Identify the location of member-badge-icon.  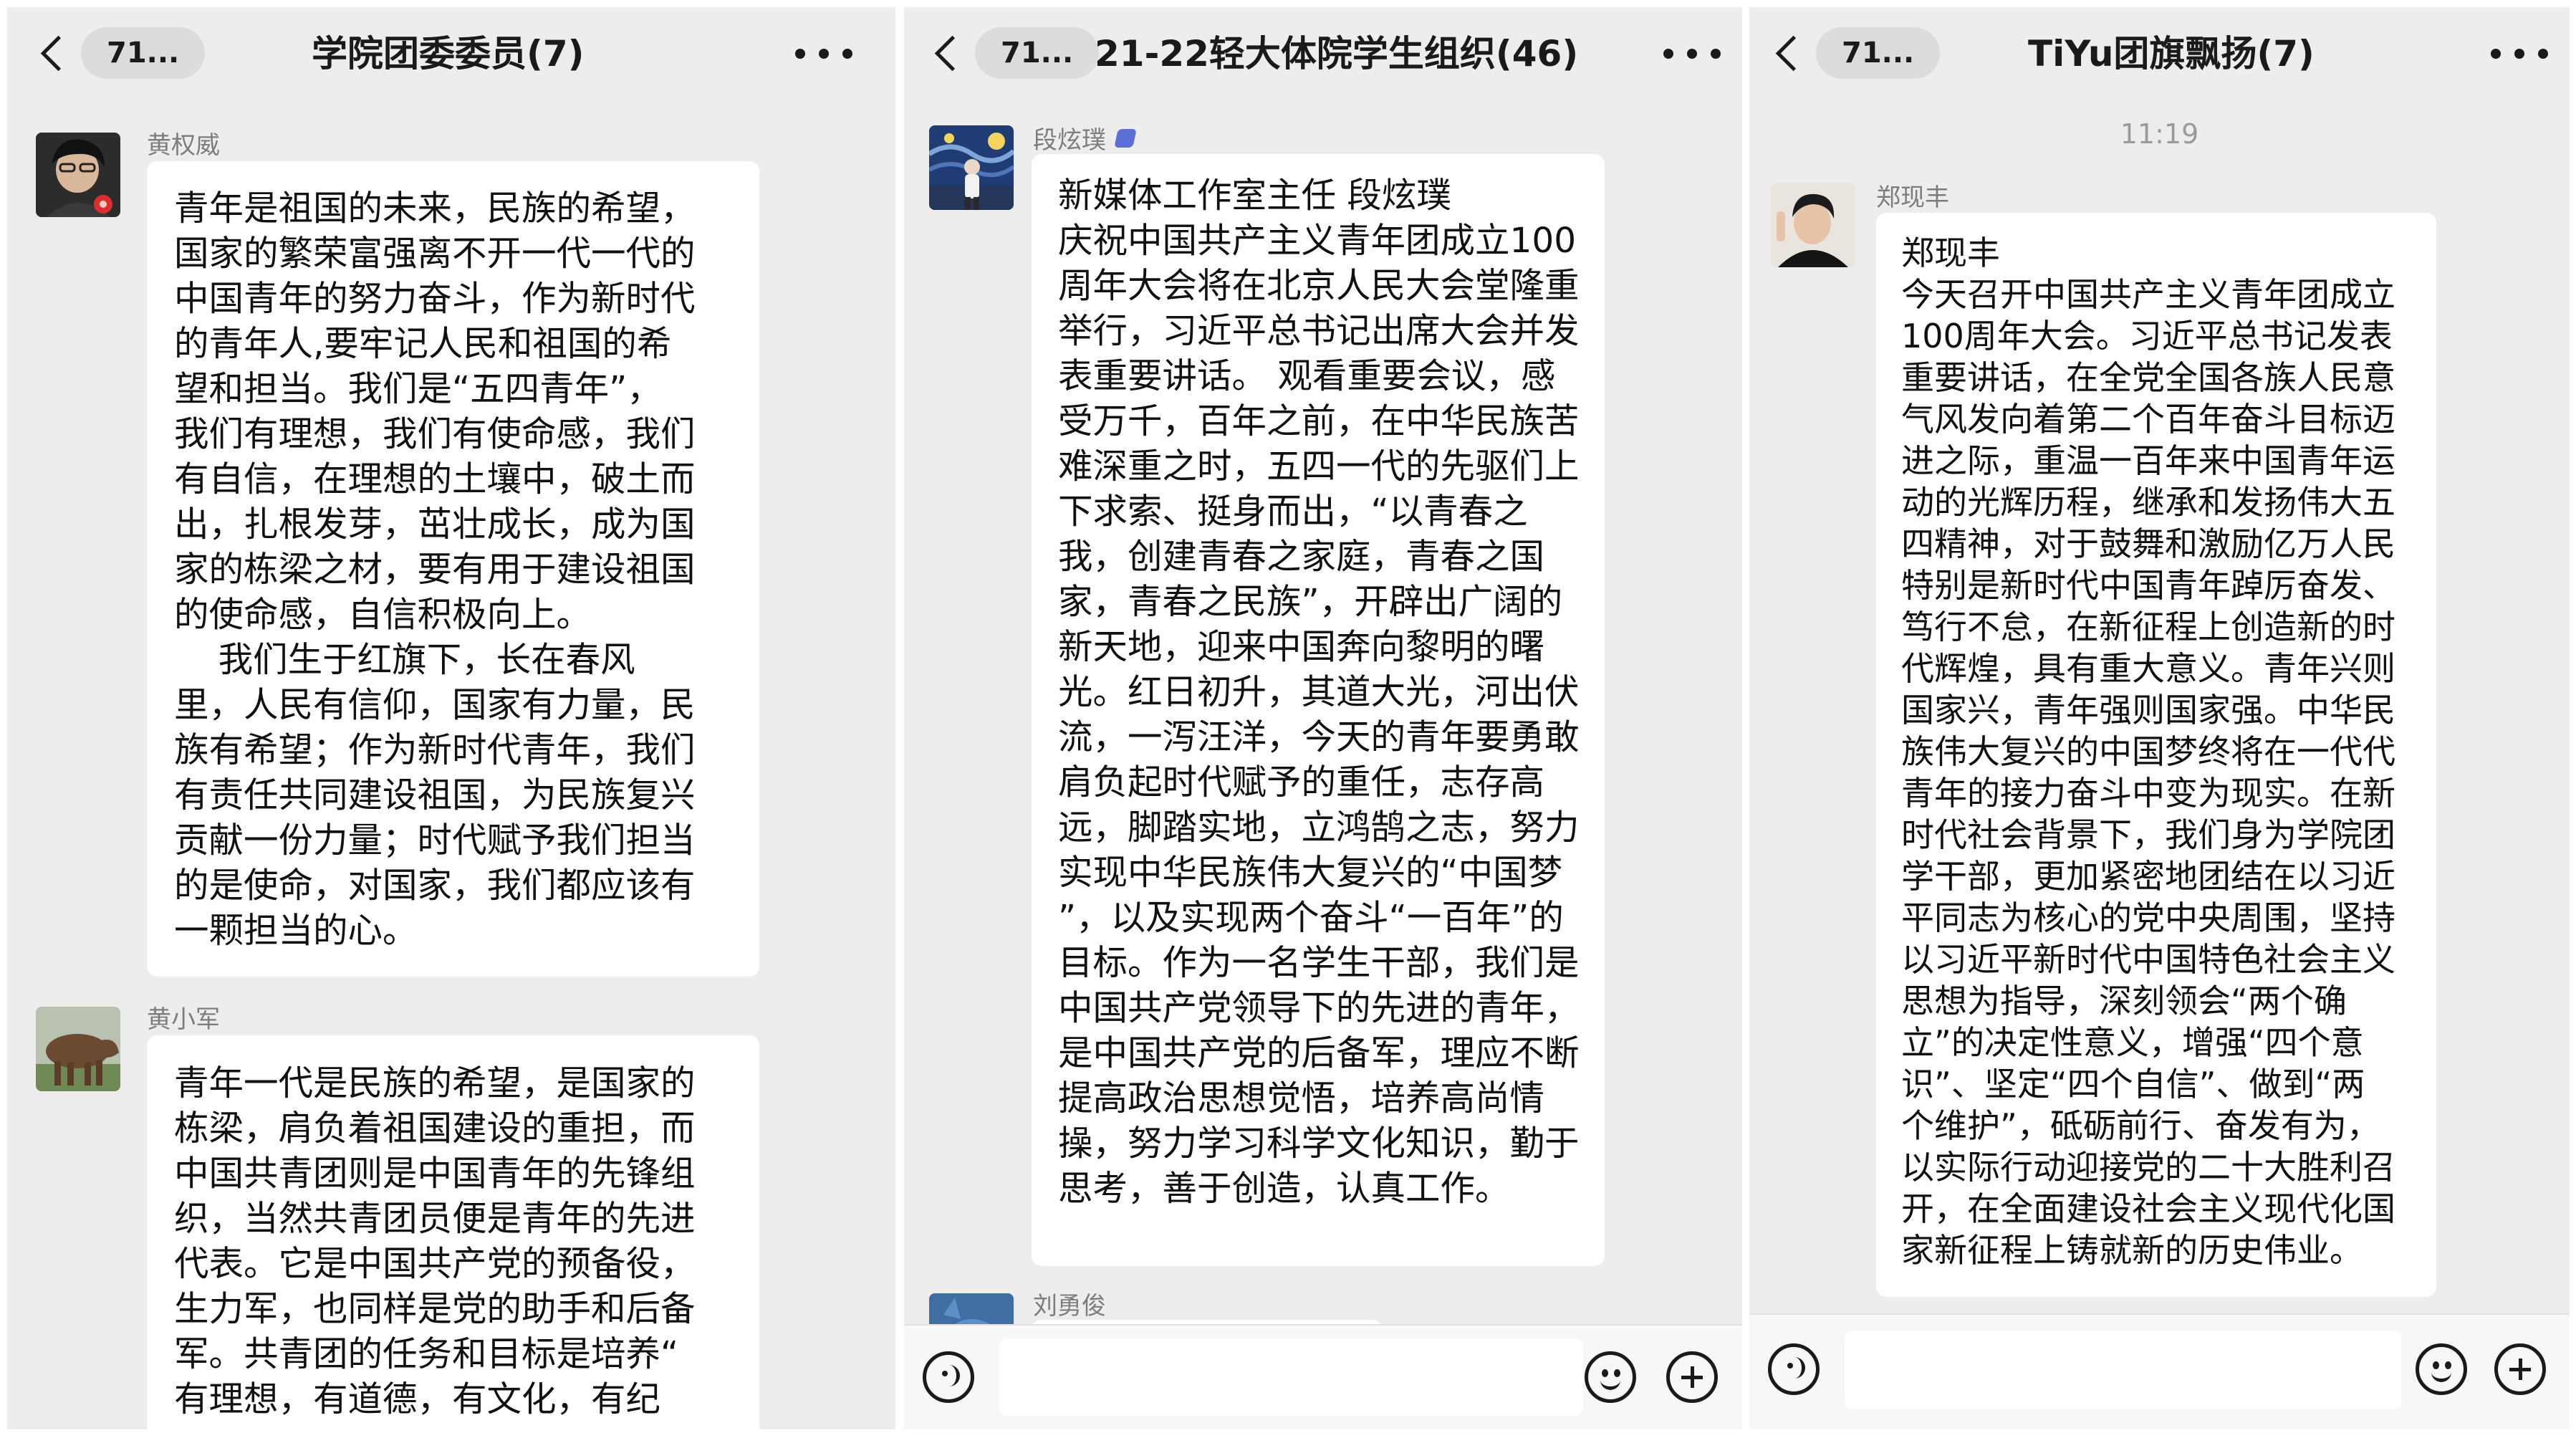
(1125, 138).